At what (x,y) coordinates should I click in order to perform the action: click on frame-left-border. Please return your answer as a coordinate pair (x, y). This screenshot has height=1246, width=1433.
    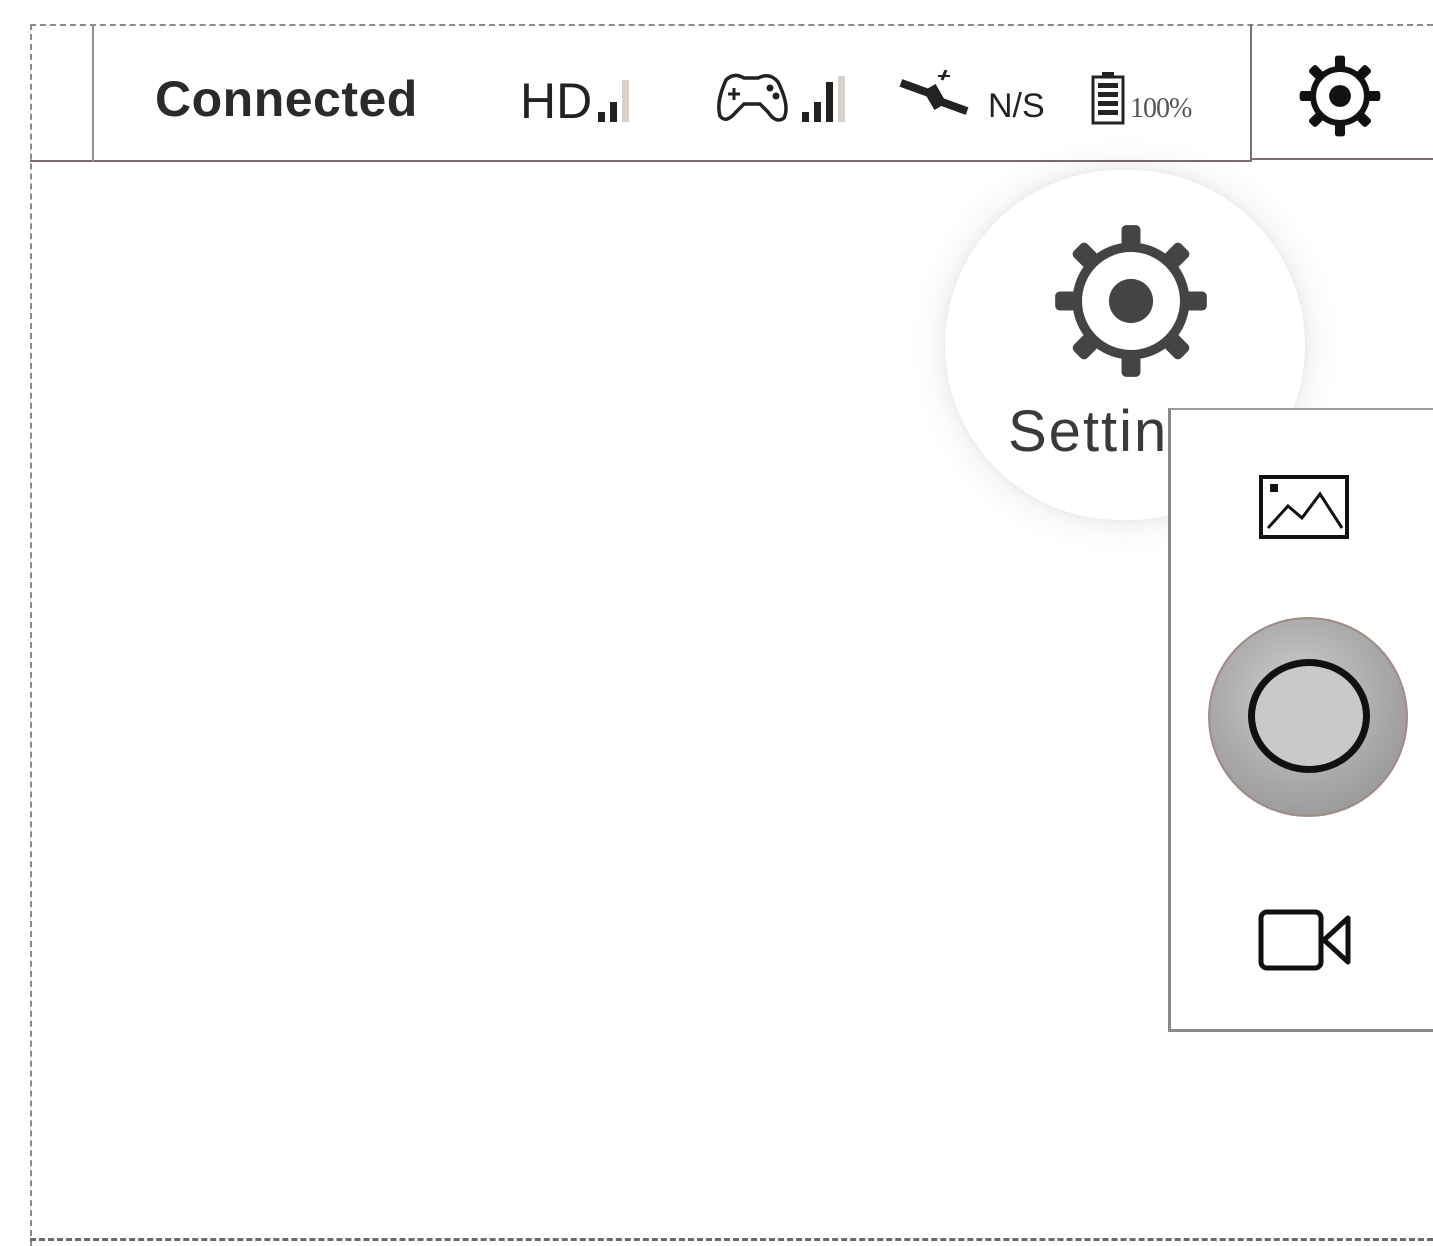
    Looking at the image, I should click on (31, 635).